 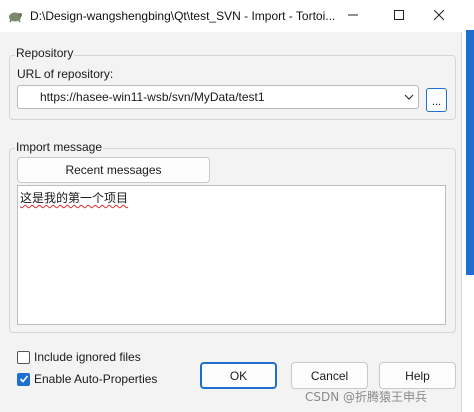 I want to click on url-combobox: https://hasee-win11-wsb/svn/MyData/test1, so click(x=218, y=97).